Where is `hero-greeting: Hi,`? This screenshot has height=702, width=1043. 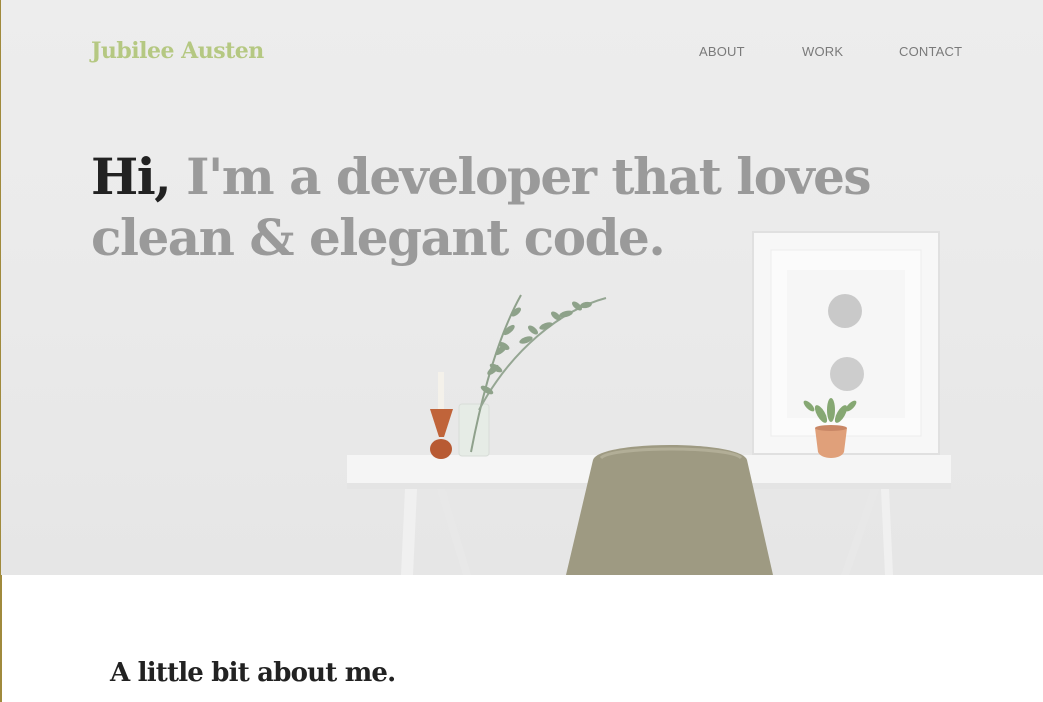 hero-greeting: Hi, is located at coordinates (131, 176).